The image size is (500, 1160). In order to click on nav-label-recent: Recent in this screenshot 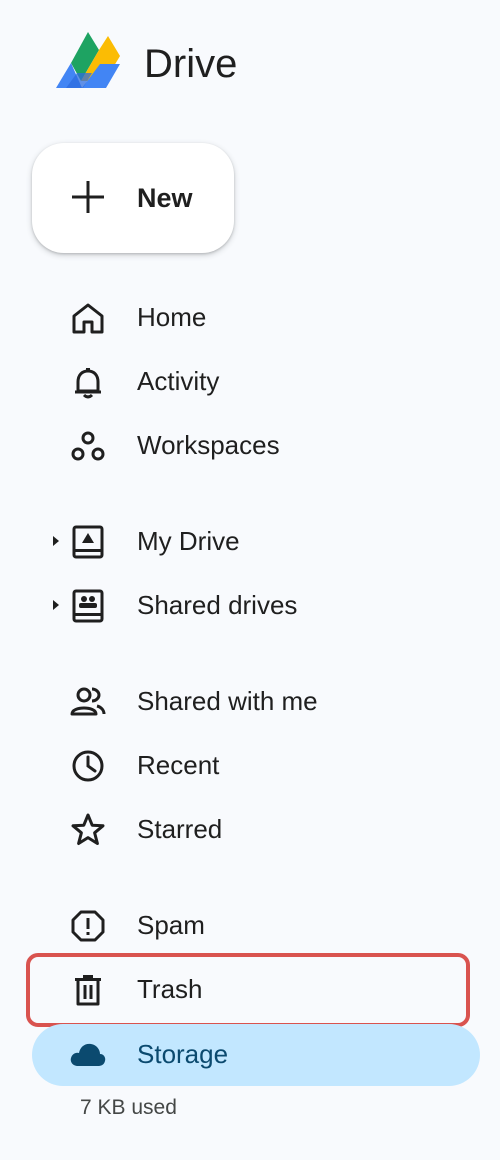, I will do `click(178, 765)`.